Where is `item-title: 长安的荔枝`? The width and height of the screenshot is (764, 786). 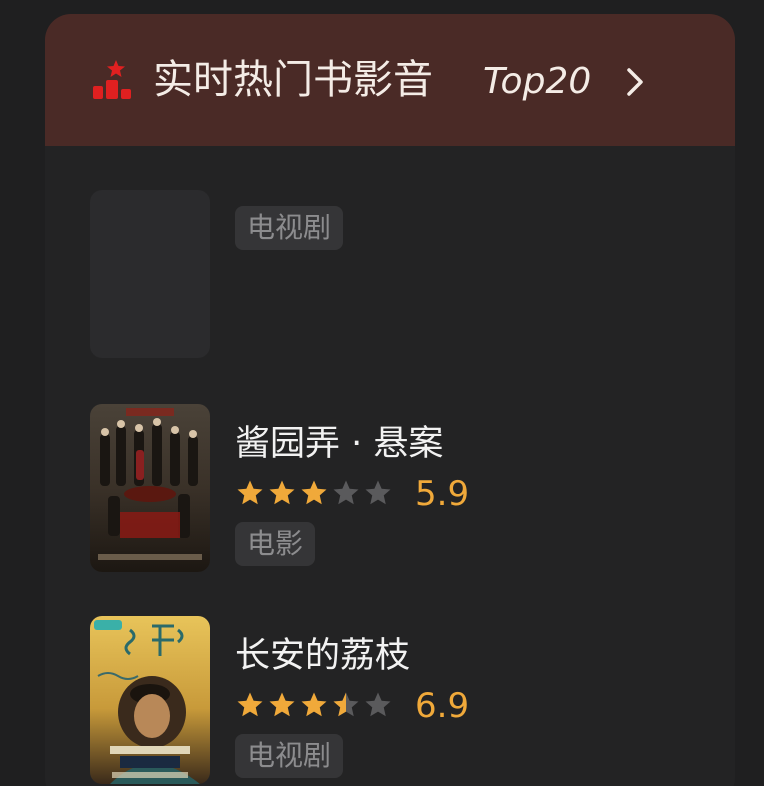 item-title: 长安的荔枝 is located at coordinates (322, 656).